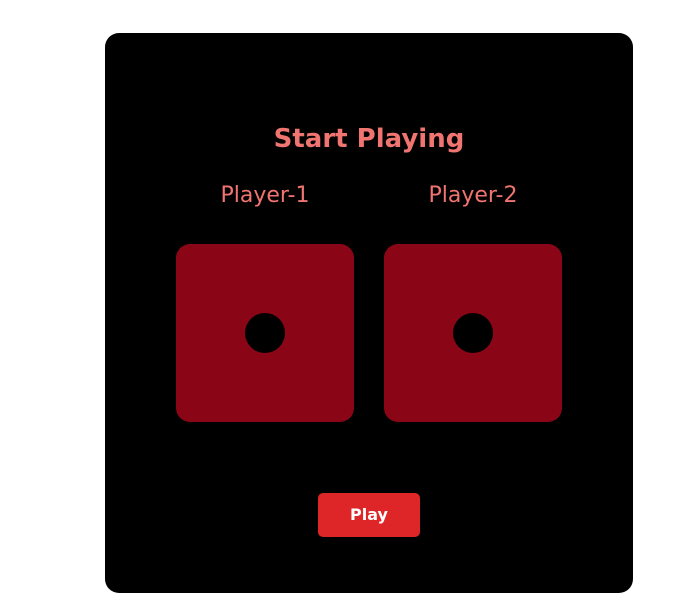 The image size is (694, 616). I want to click on player-1-die-icon, so click(265, 333).